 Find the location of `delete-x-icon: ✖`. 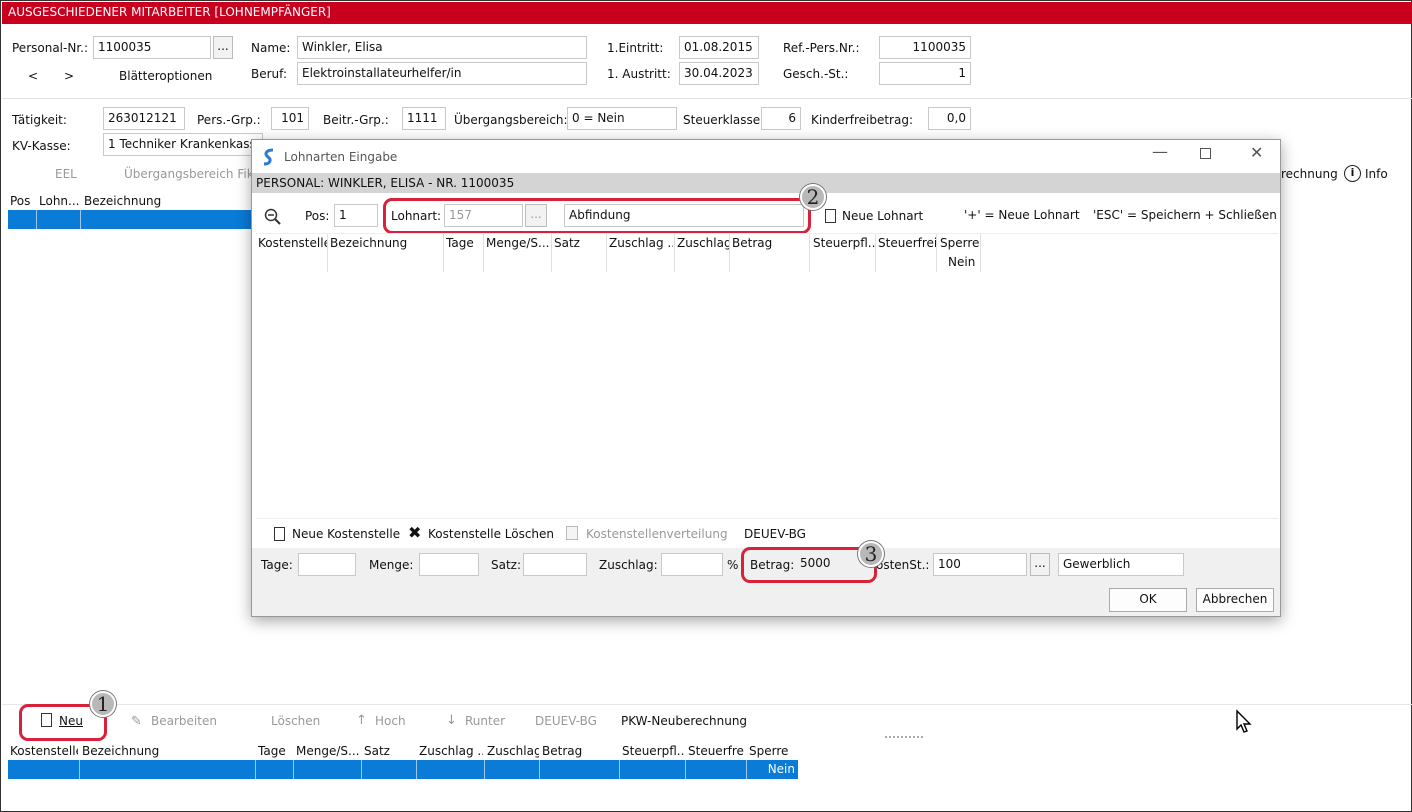

delete-x-icon: ✖ is located at coordinates (415, 532).